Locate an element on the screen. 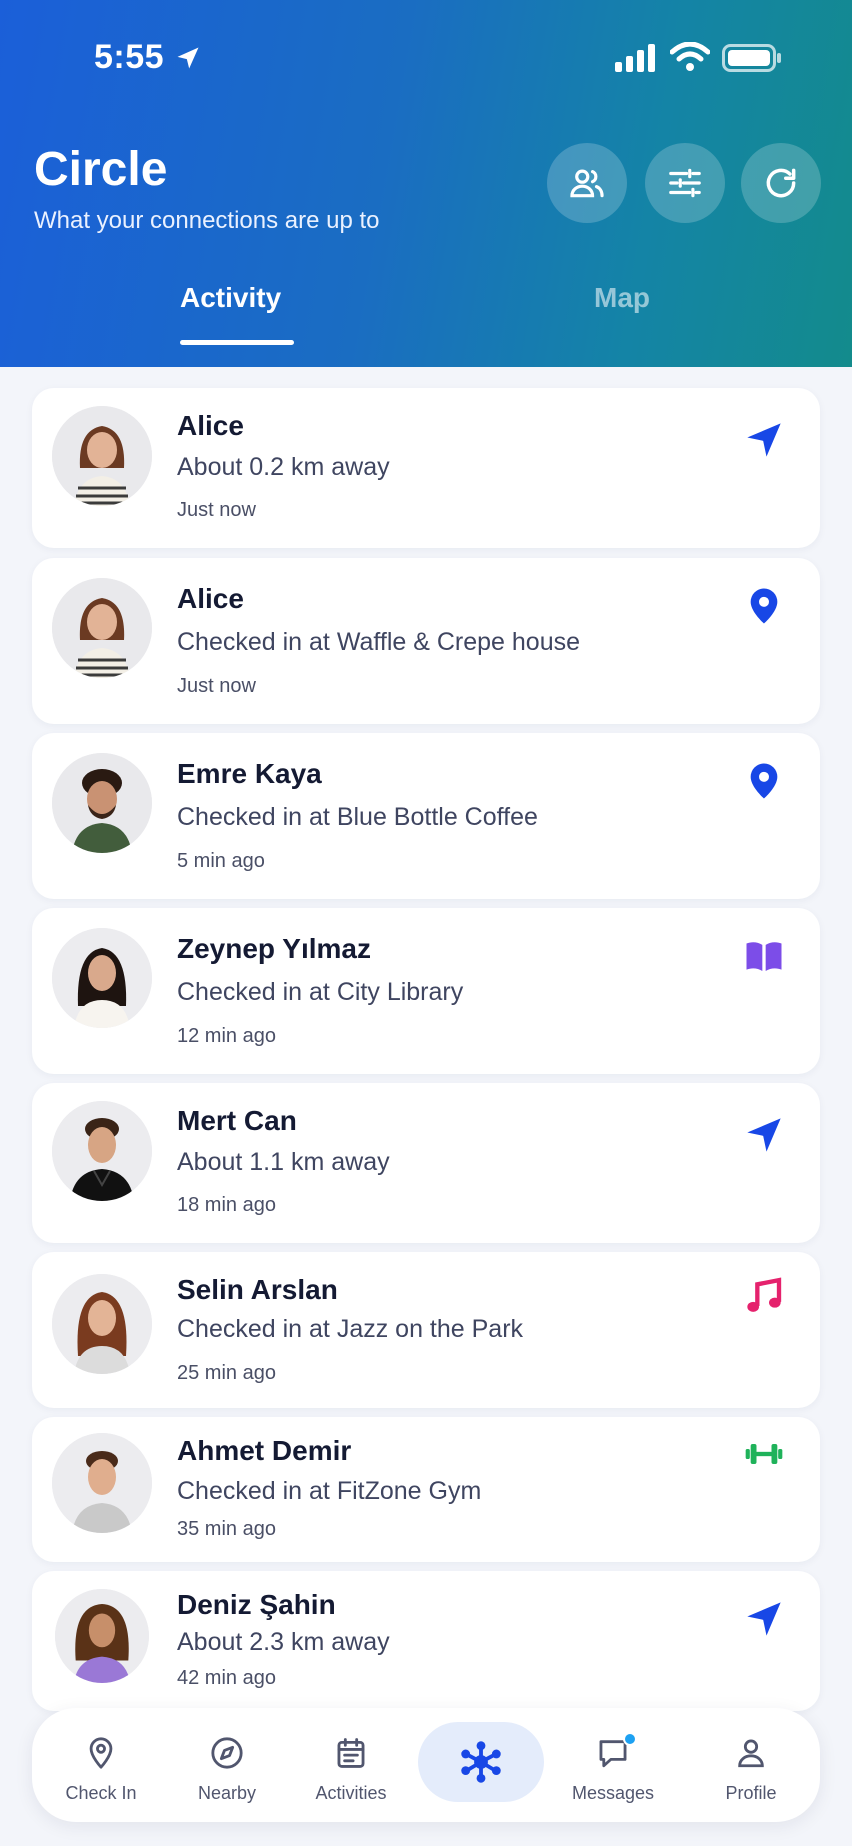 The height and width of the screenshot is (1846, 852). compass-icon is located at coordinates (227, 1753).